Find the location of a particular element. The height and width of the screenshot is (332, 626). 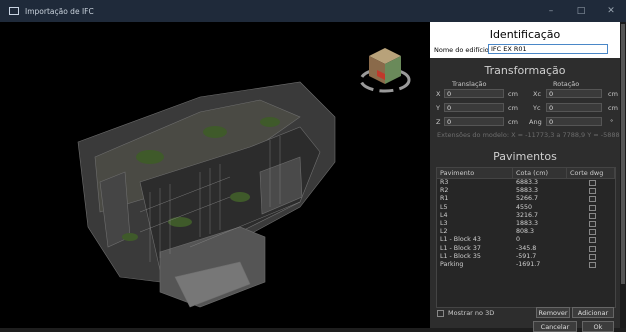

table-row: L2 808.3 is located at coordinates (526, 232).